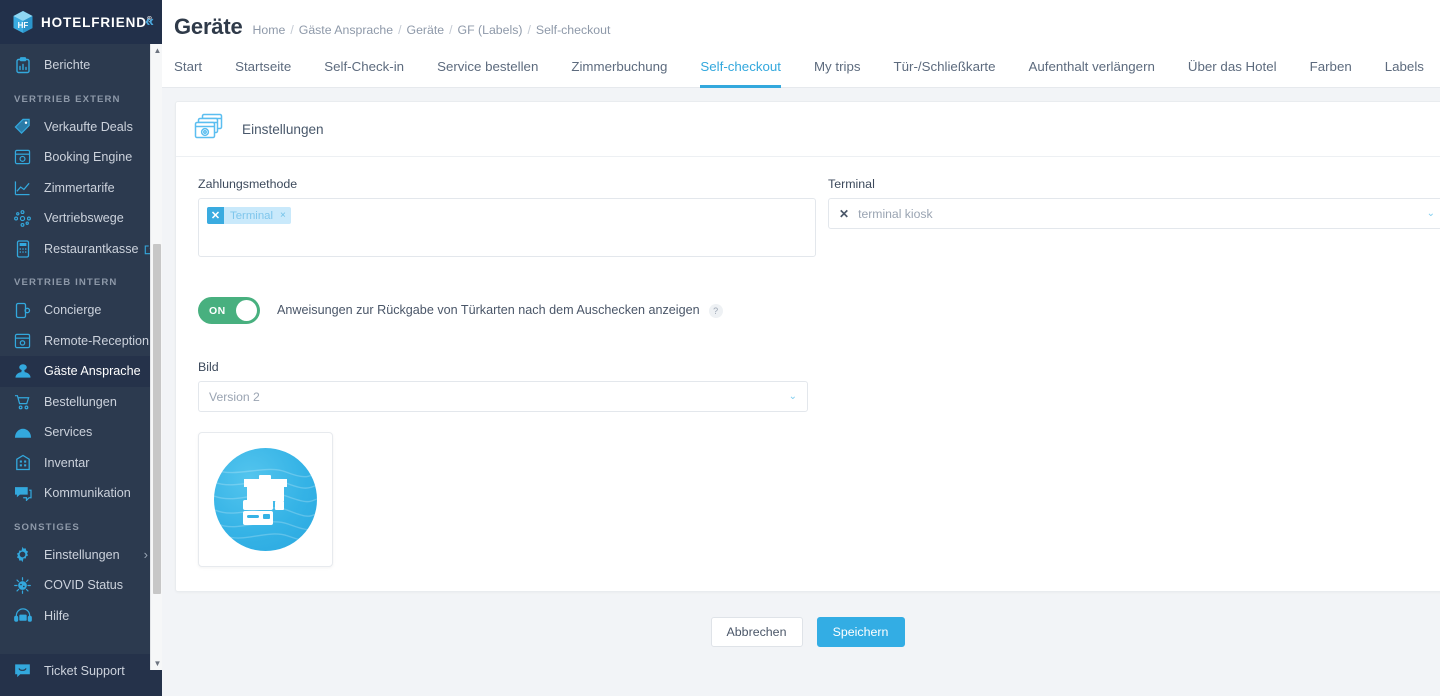 This screenshot has height=696, width=1440. I want to click on sidebar-collapse-icon: «, so click(149, 22).